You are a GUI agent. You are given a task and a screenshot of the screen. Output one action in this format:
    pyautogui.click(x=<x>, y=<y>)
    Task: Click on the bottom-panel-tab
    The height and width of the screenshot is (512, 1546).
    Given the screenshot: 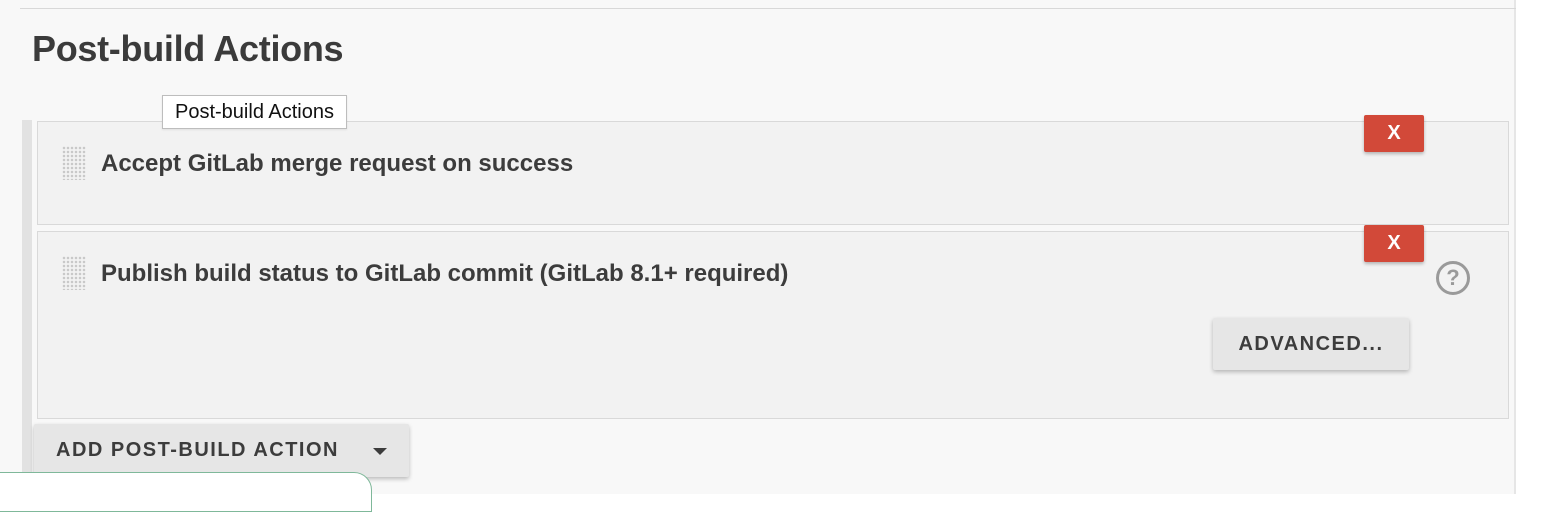 What is the action you would take?
    pyautogui.click(x=186, y=492)
    